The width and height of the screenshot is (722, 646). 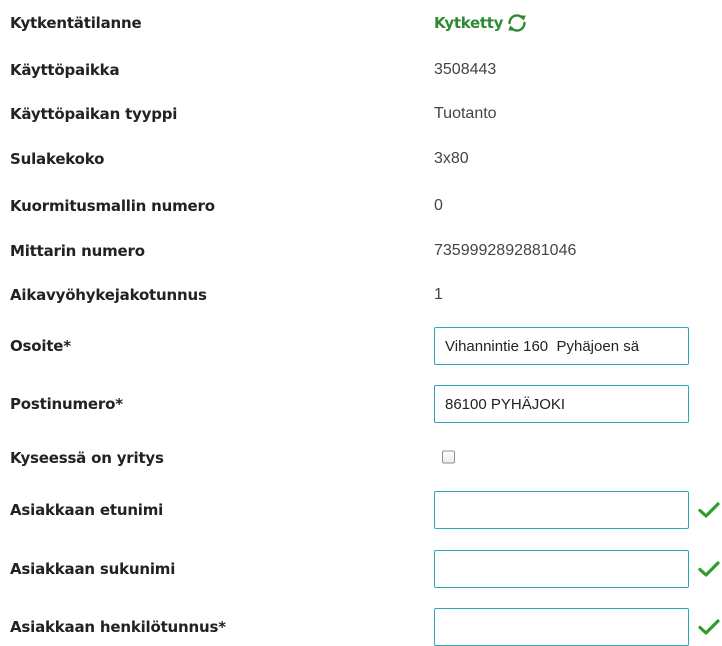 I want to click on time-zone-code-value: 1, so click(x=438, y=294).